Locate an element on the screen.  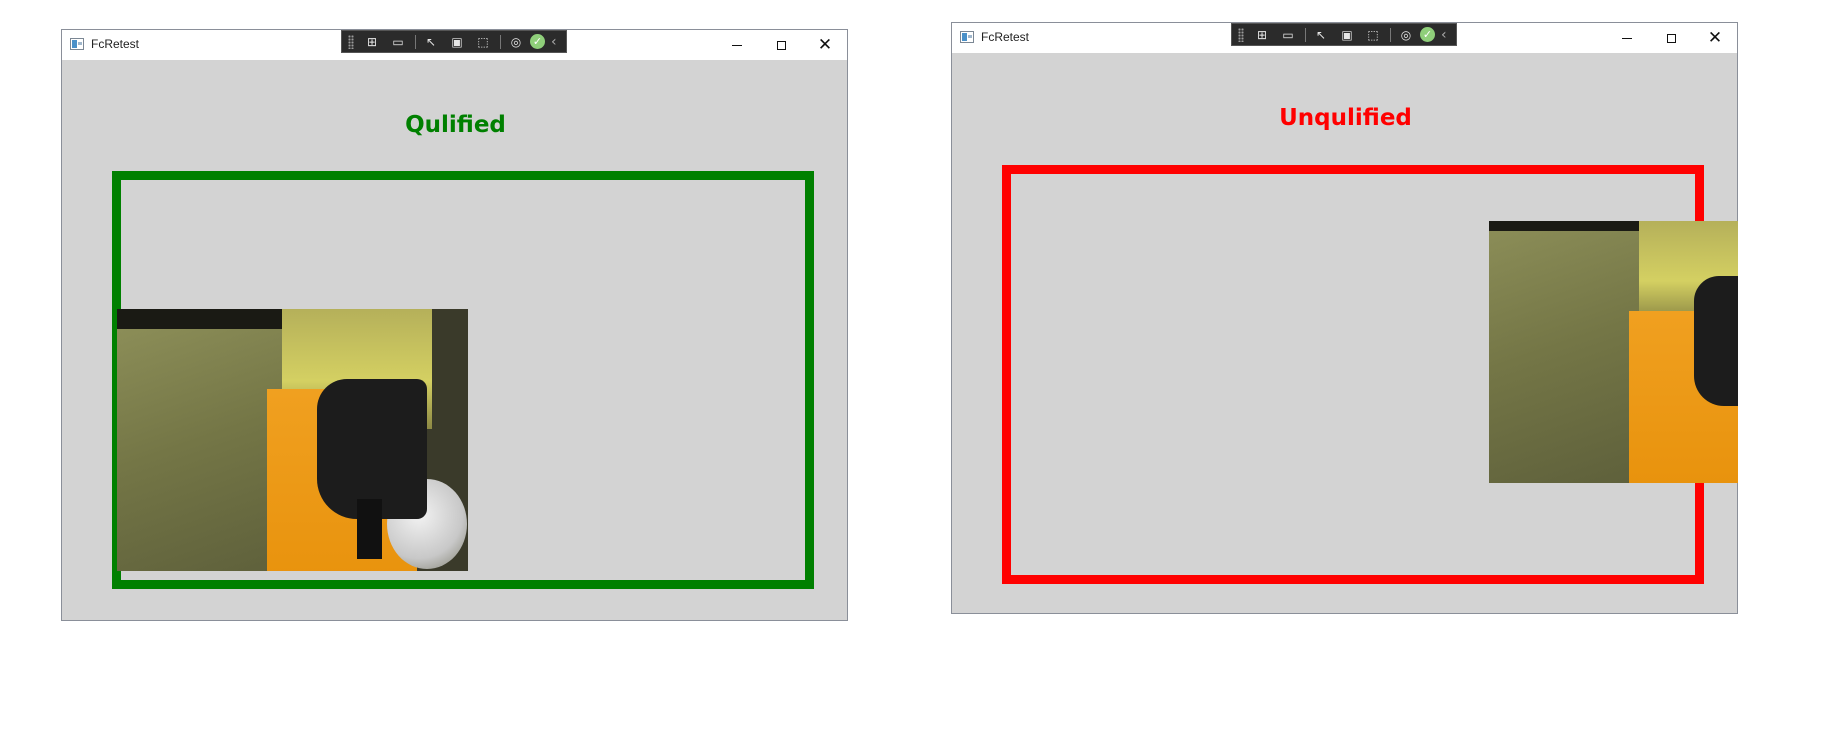
status-label: Qulified is located at coordinates (455, 125).